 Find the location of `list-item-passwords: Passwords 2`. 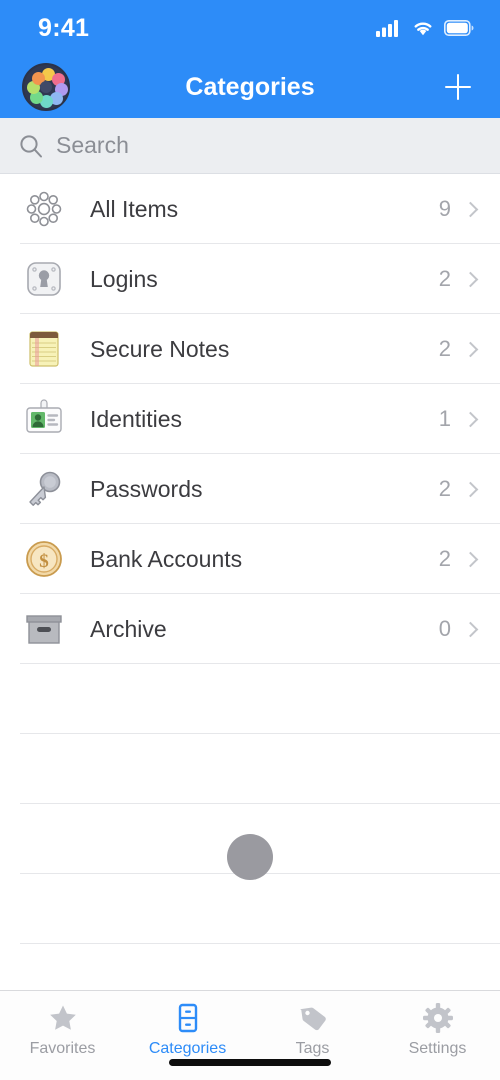

list-item-passwords: Passwords 2 is located at coordinates (250, 489).